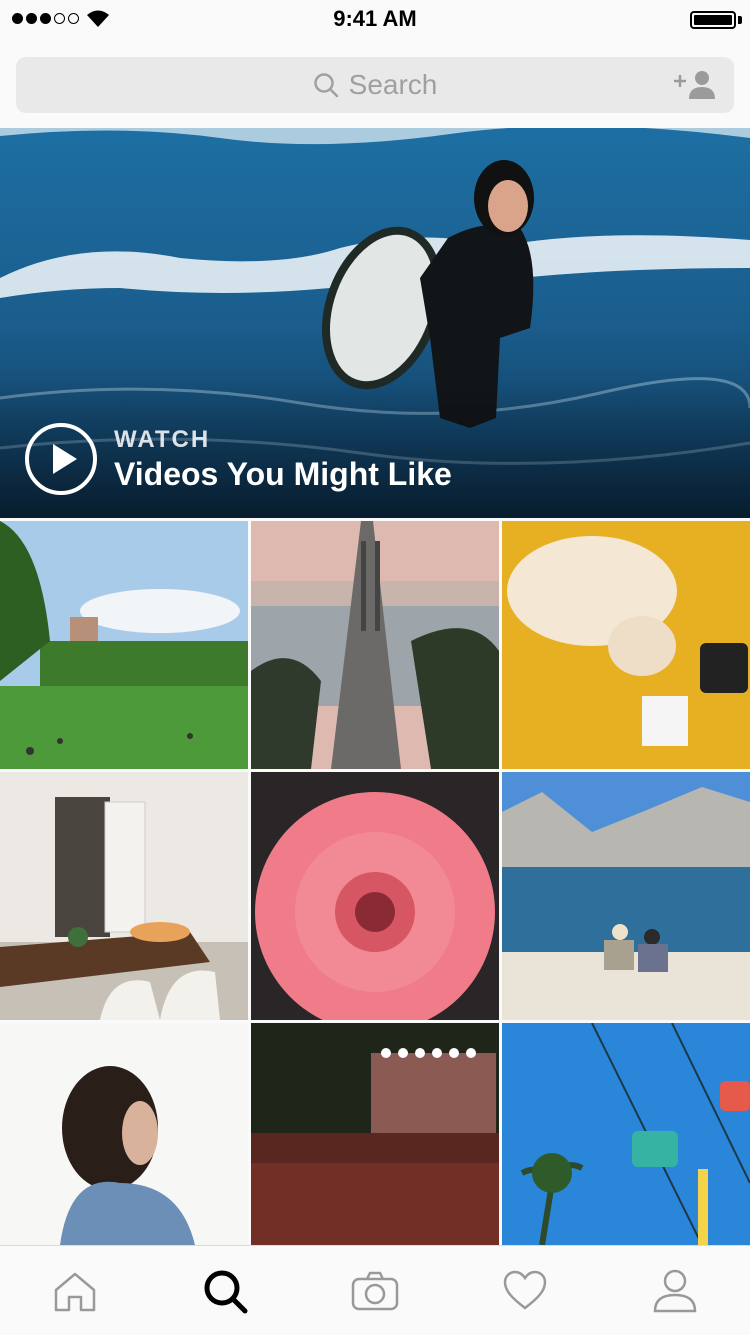  Describe the element at coordinates (740, 20) in the screenshot. I see `battery-cap` at that location.